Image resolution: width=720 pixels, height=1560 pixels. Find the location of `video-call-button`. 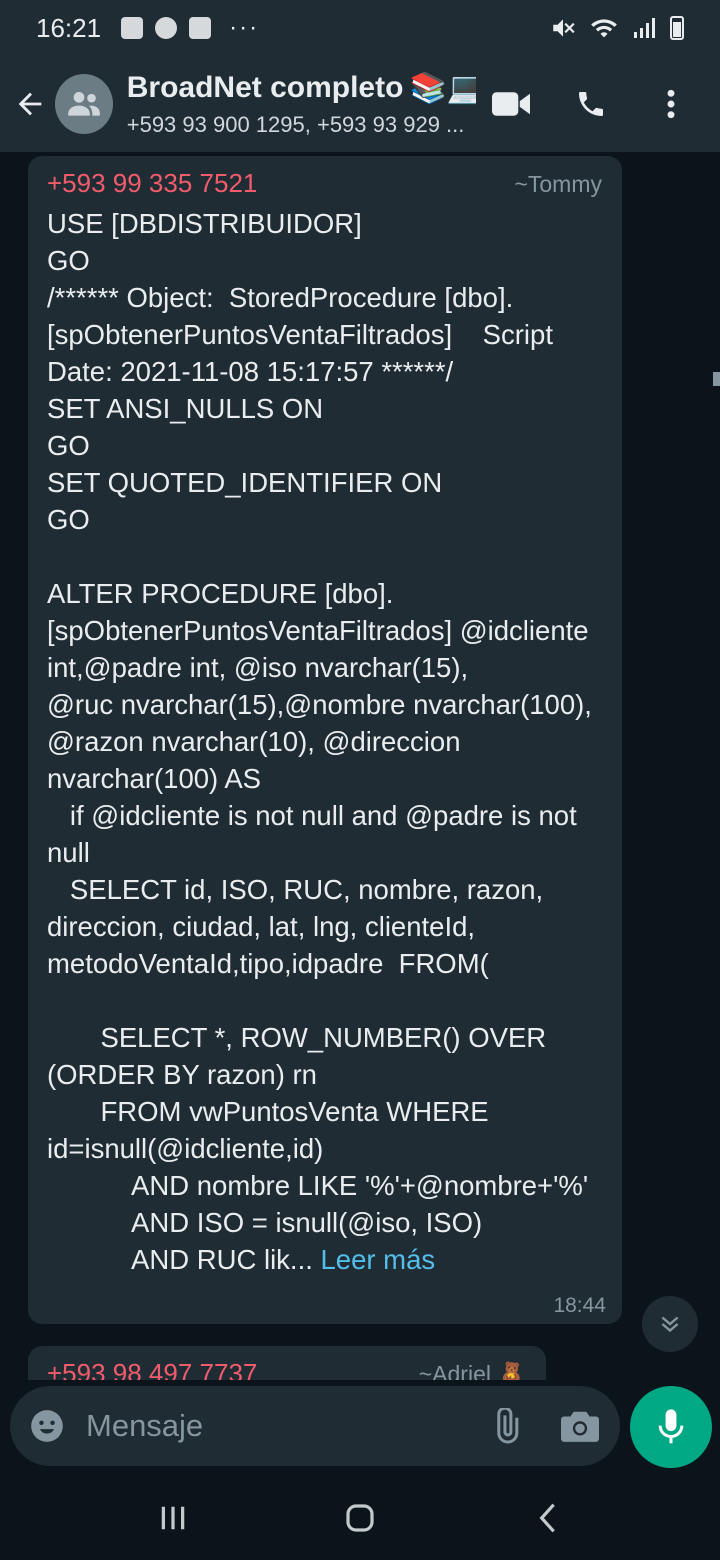

video-call-button is located at coordinates (511, 104).